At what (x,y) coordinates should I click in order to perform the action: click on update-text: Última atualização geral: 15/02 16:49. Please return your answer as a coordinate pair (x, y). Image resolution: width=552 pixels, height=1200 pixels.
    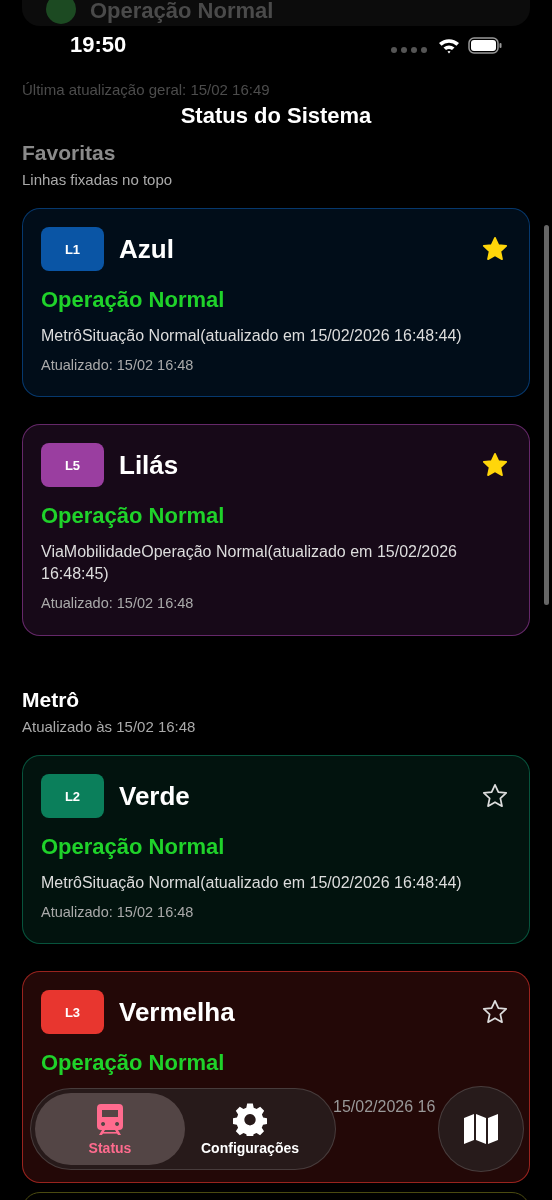
    Looking at the image, I should click on (146, 89).